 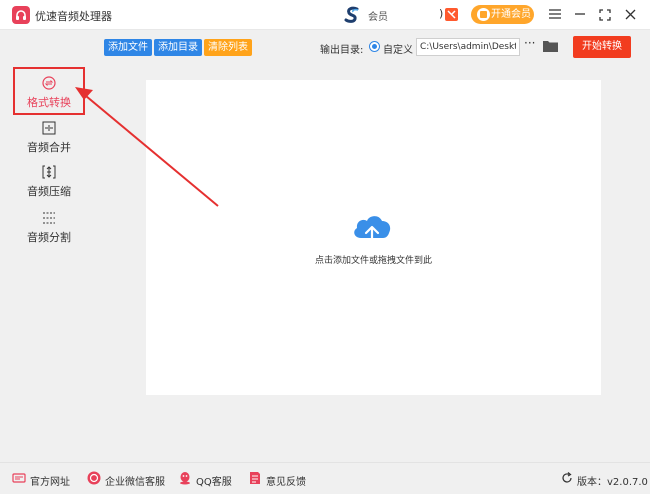 I want to click on format-convert-icon, so click(x=49, y=83).